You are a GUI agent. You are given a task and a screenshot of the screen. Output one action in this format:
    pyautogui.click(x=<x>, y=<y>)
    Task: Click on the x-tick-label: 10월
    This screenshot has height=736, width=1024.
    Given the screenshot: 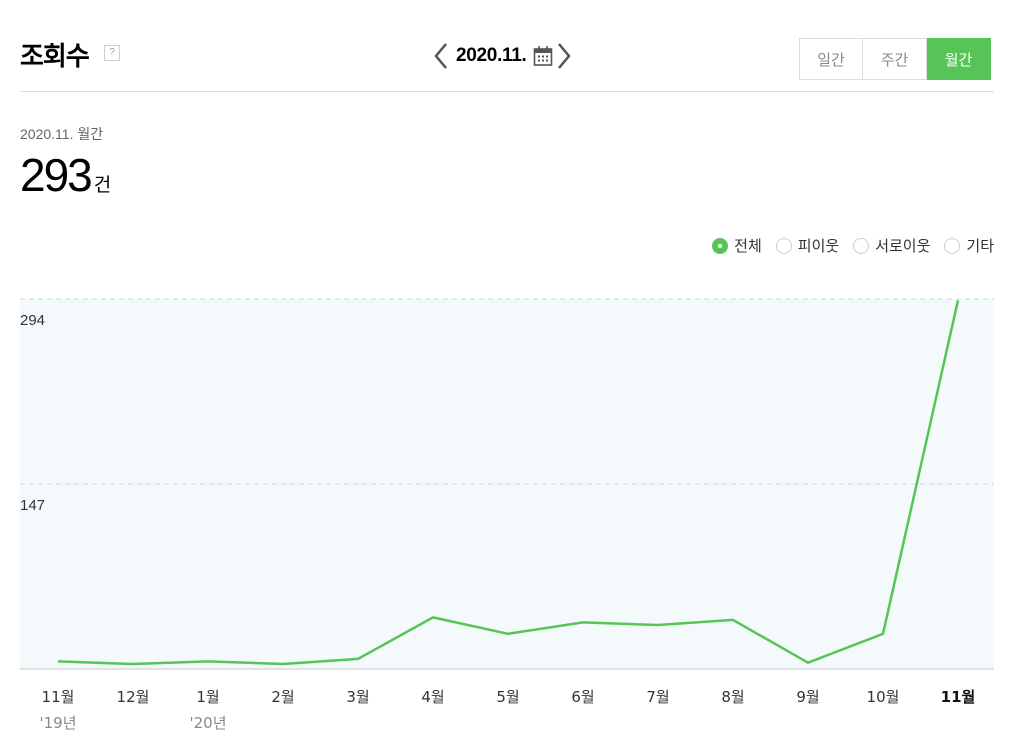 What is the action you would take?
    pyautogui.click(x=883, y=697)
    